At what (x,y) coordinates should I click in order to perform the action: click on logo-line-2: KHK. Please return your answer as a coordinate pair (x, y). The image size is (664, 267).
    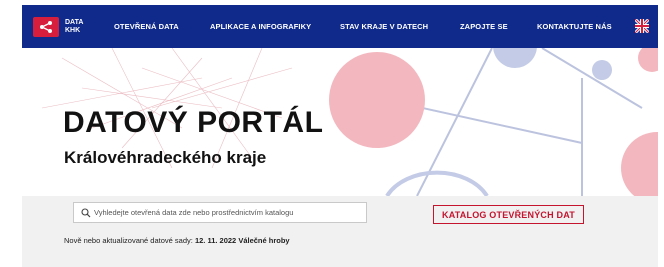
    Looking at the image, I should click on (73, 30).